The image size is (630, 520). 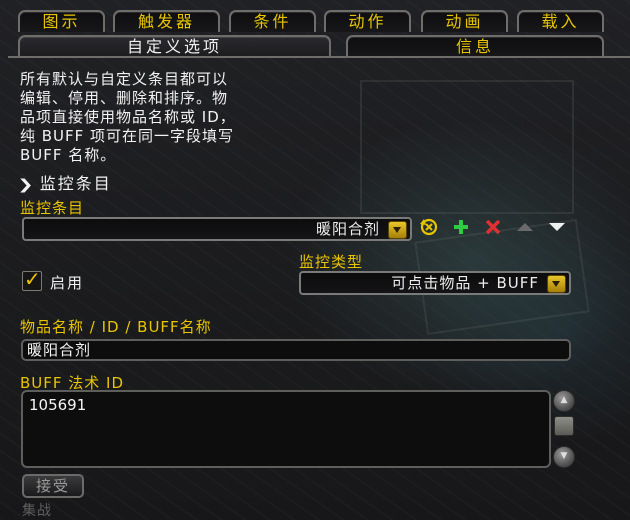 What do you see at coordinates (475, 46) in the screenshot?
I see `tab-info: 信息` at bounding box center [475, 46].